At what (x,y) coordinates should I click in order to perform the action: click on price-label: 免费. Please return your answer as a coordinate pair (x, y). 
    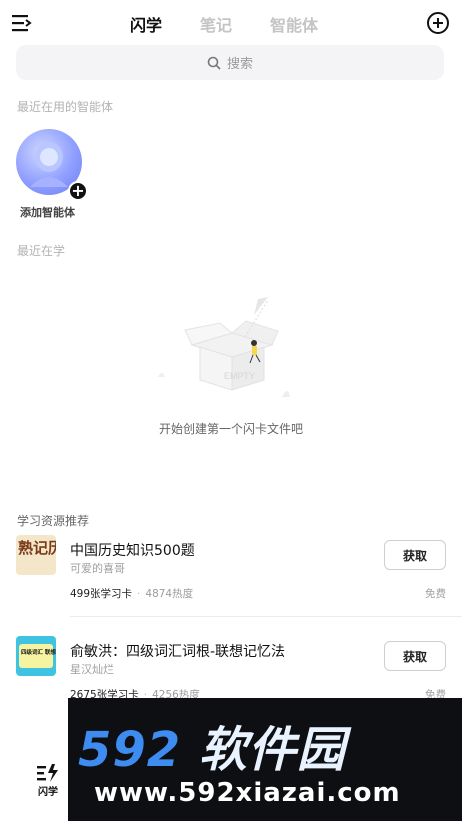
    Looking at the image, I should click on (435, 594).